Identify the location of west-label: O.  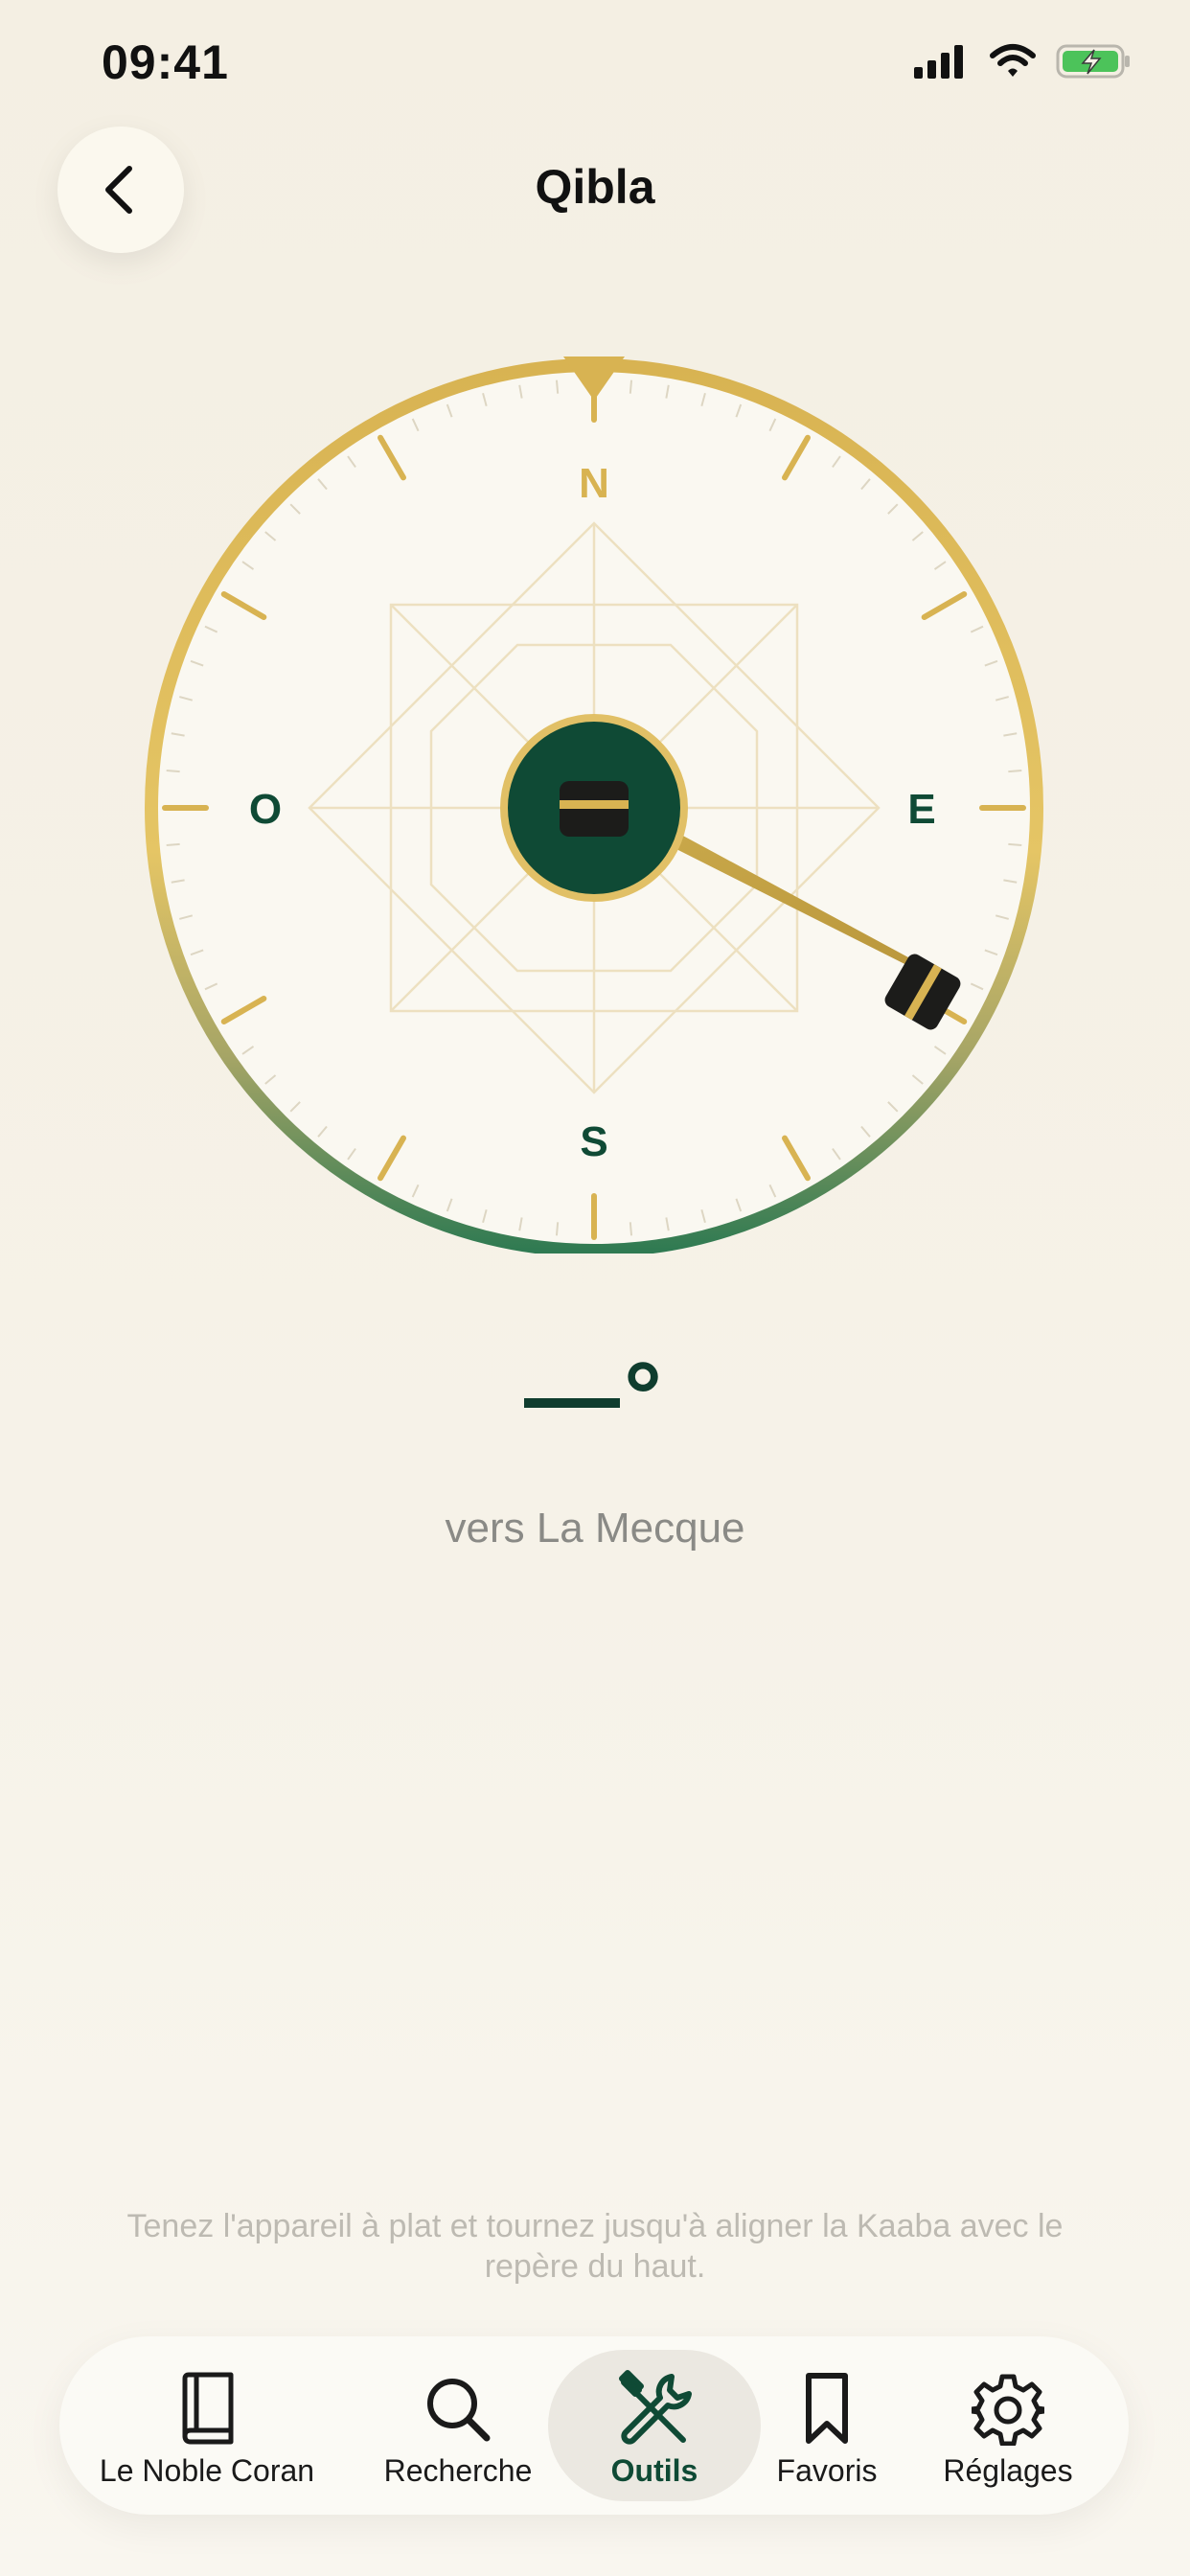
(265, 809).